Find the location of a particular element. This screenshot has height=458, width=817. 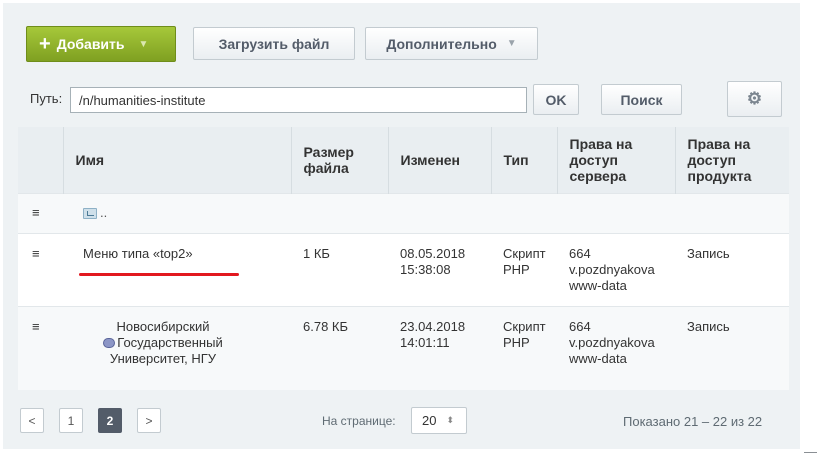

header-type: Тип is located at coordinates (524, 160).